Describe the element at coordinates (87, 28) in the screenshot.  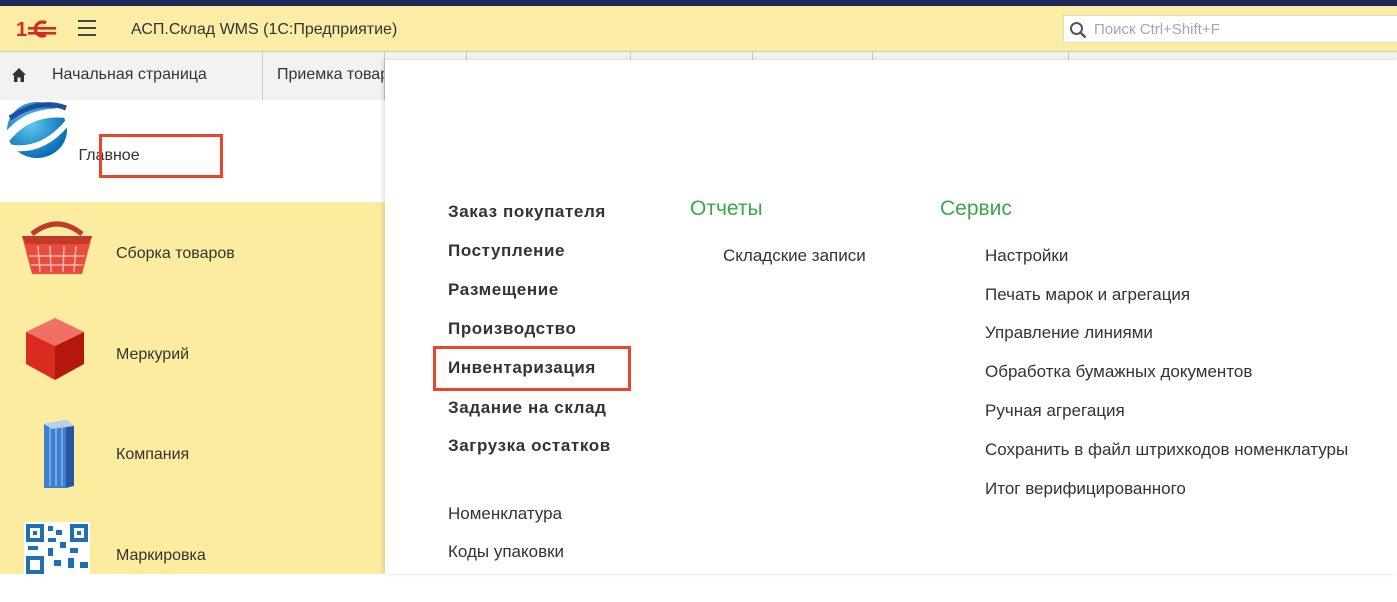
I see `main-menu-icon` at that location.